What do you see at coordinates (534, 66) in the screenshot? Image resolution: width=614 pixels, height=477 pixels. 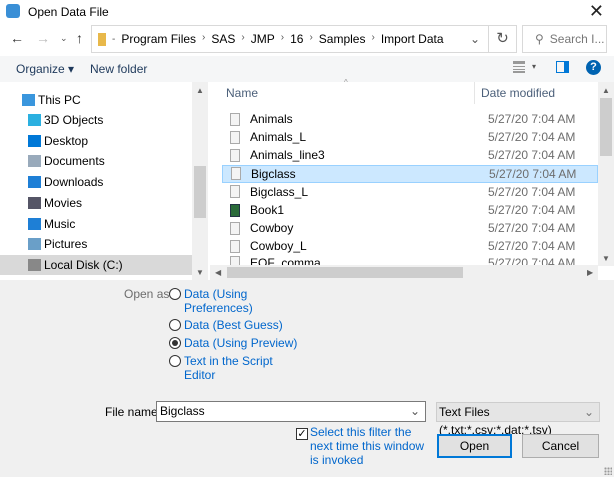 I see `view-dropdown-icon: ▾` at bounding box center [534, 66].